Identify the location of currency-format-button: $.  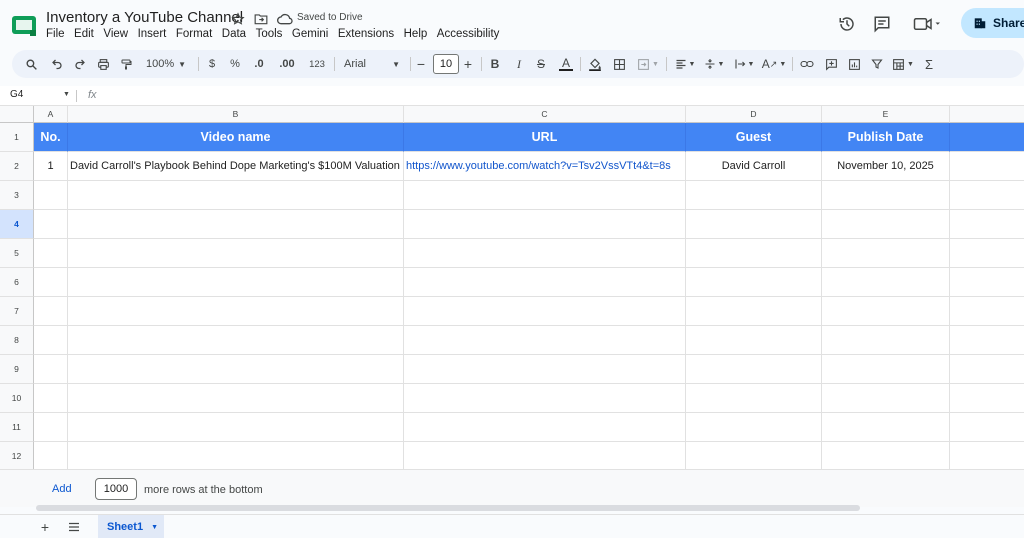
(212, 64).